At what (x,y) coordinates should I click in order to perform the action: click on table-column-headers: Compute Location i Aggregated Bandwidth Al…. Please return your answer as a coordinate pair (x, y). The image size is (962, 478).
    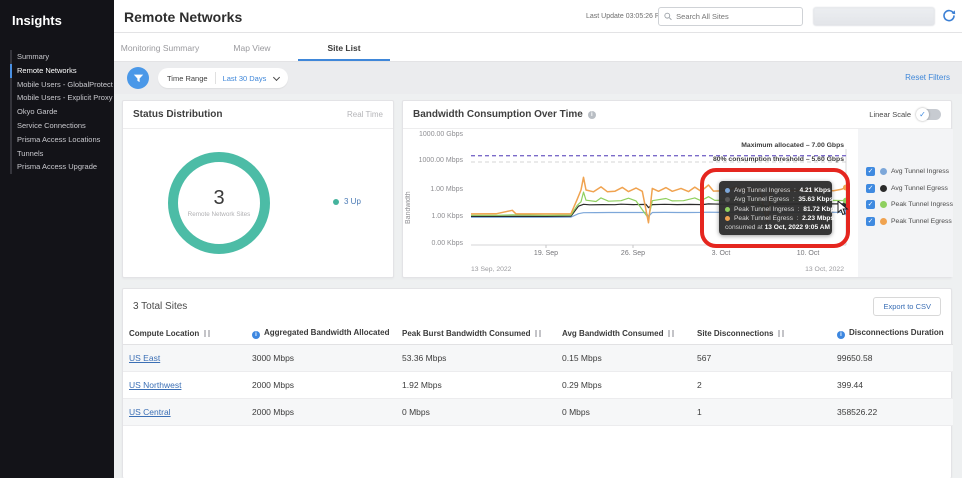
    Looking at the image, I should click on (538, 334).